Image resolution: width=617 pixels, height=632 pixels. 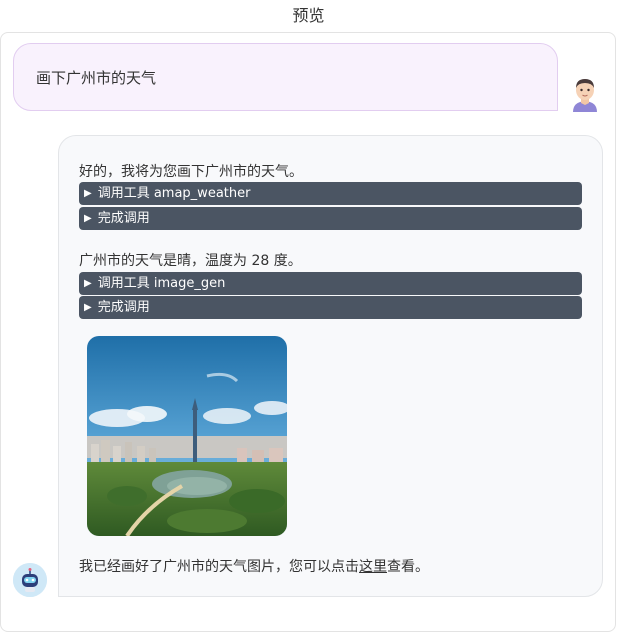 What do you see at coordinates (330, 307) in the screenshot?
I see `tool-done-2: ▶ 完成调用` at bounding box center [330, 307].